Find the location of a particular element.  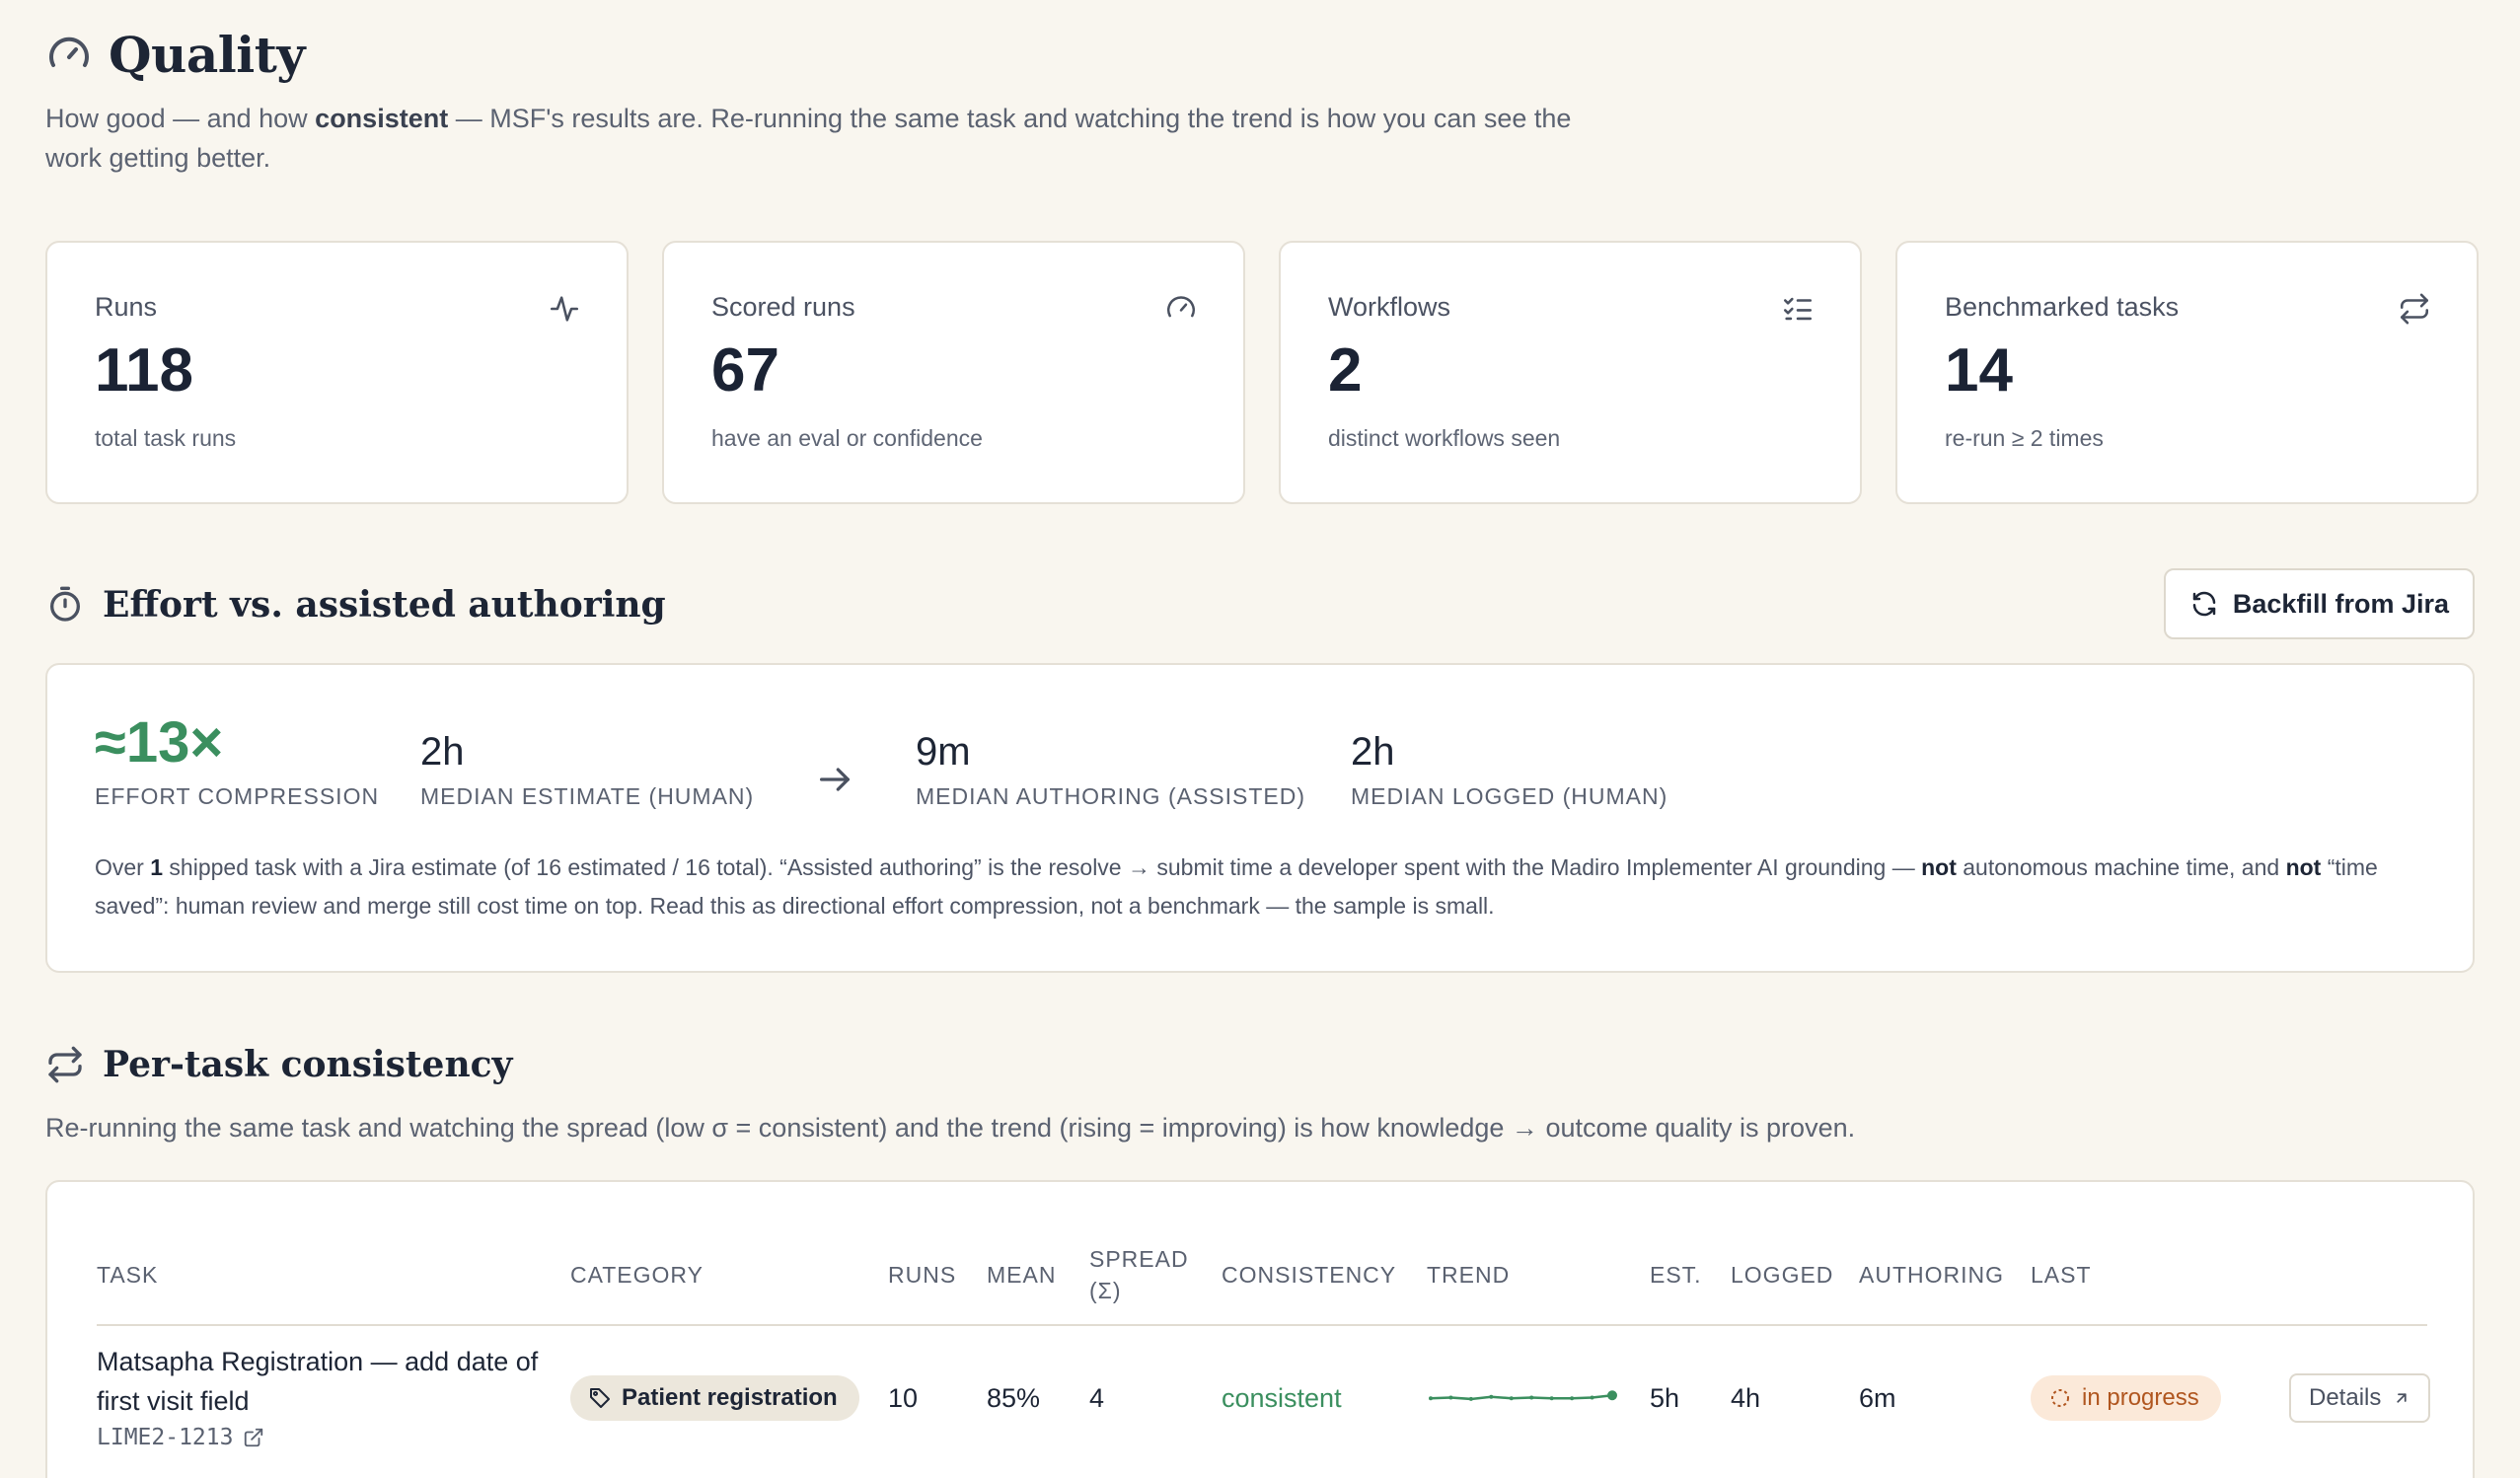

median-logged-metric: 2h Median logged (human) is located at coordinates (1509, 762).